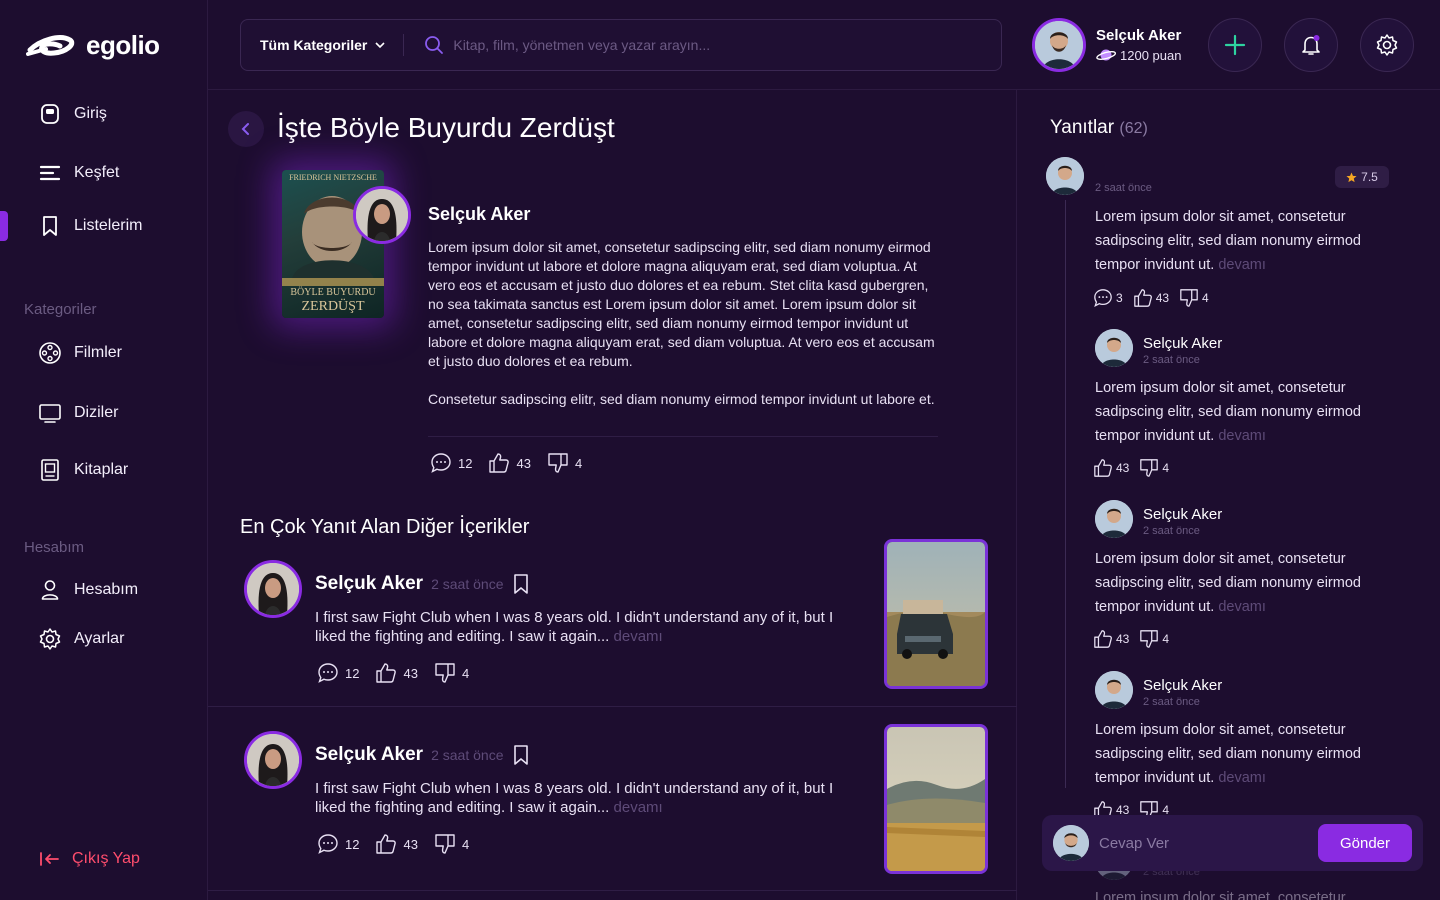  What do you see at coordinates (1138, 45) in the screenshot?
I see `user-info: Selçuk Aker 1200 puan` at bounding box center [1138, 45].